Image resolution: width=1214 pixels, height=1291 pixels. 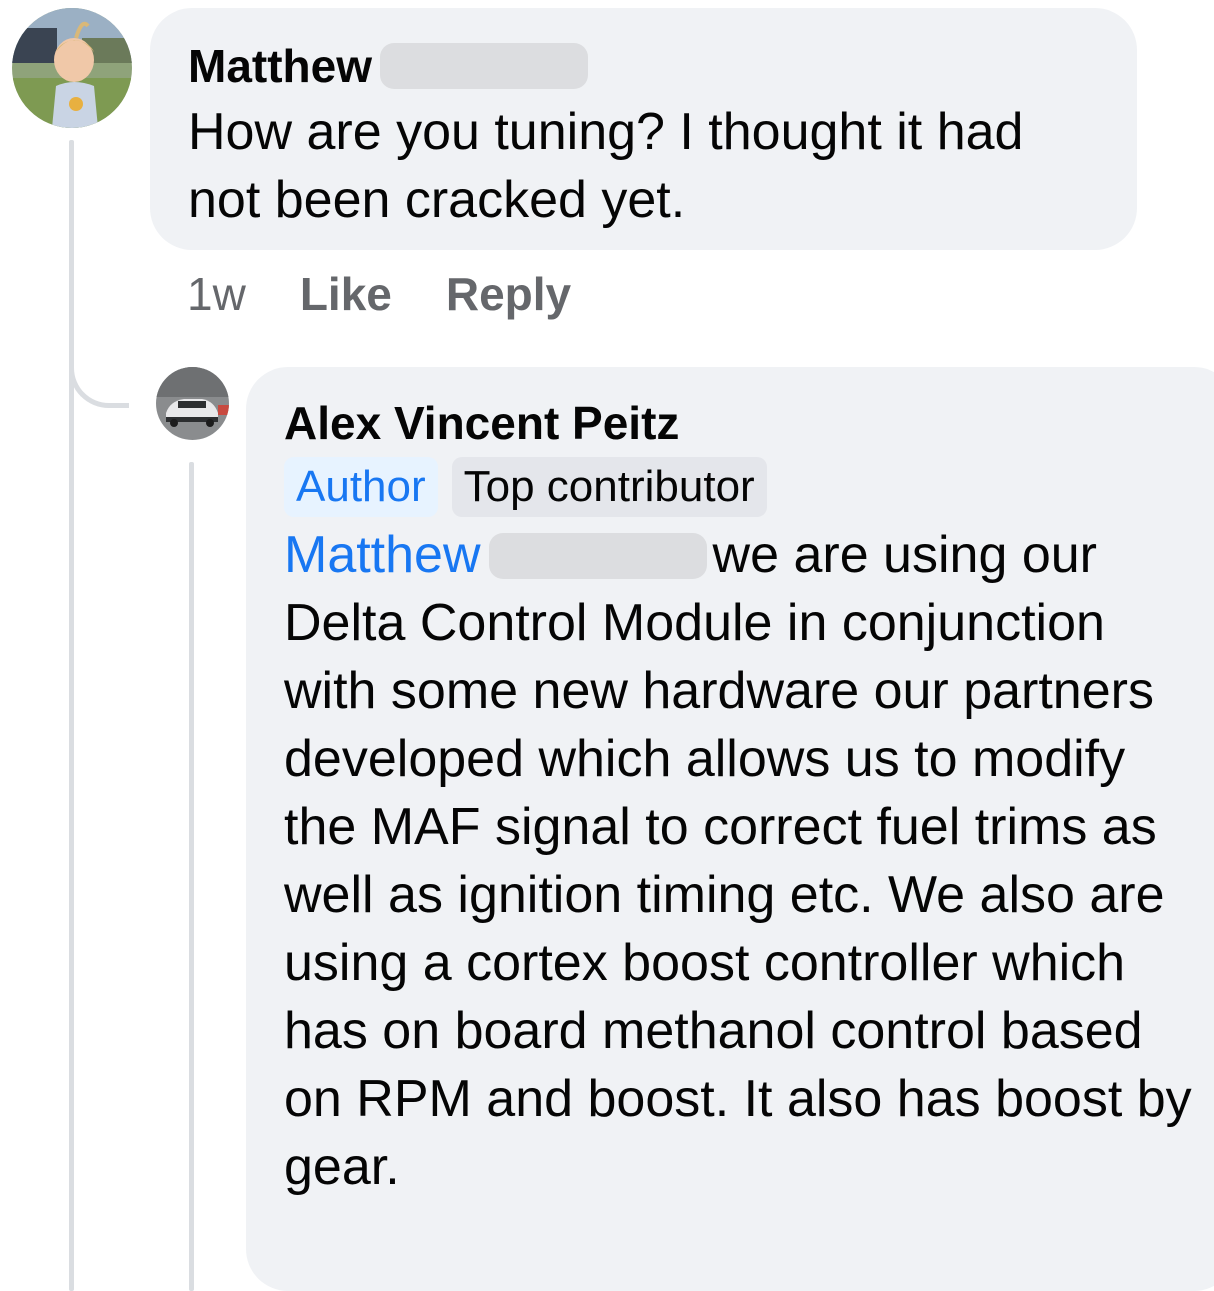 What do you see at coordinates (99, 374) in the screenshot?
I see `reply-connector` at bounding box center [99, 374].